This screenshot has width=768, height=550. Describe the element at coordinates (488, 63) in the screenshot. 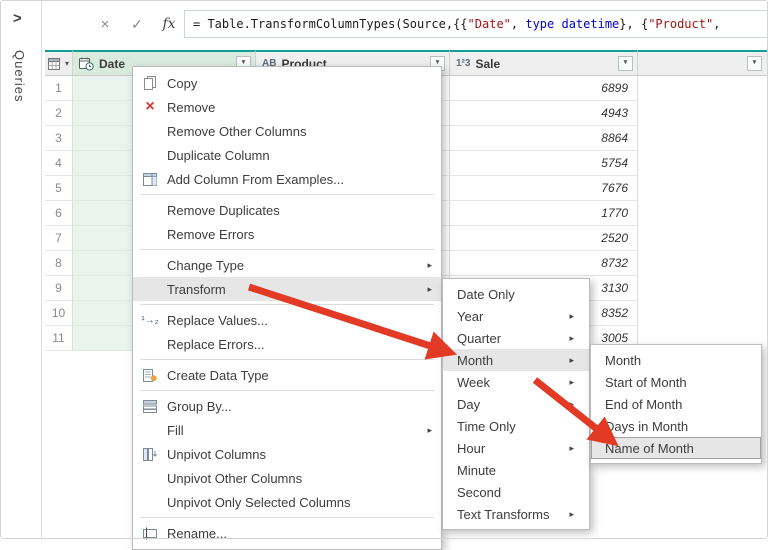

I see `column-label: Sale` at that location.